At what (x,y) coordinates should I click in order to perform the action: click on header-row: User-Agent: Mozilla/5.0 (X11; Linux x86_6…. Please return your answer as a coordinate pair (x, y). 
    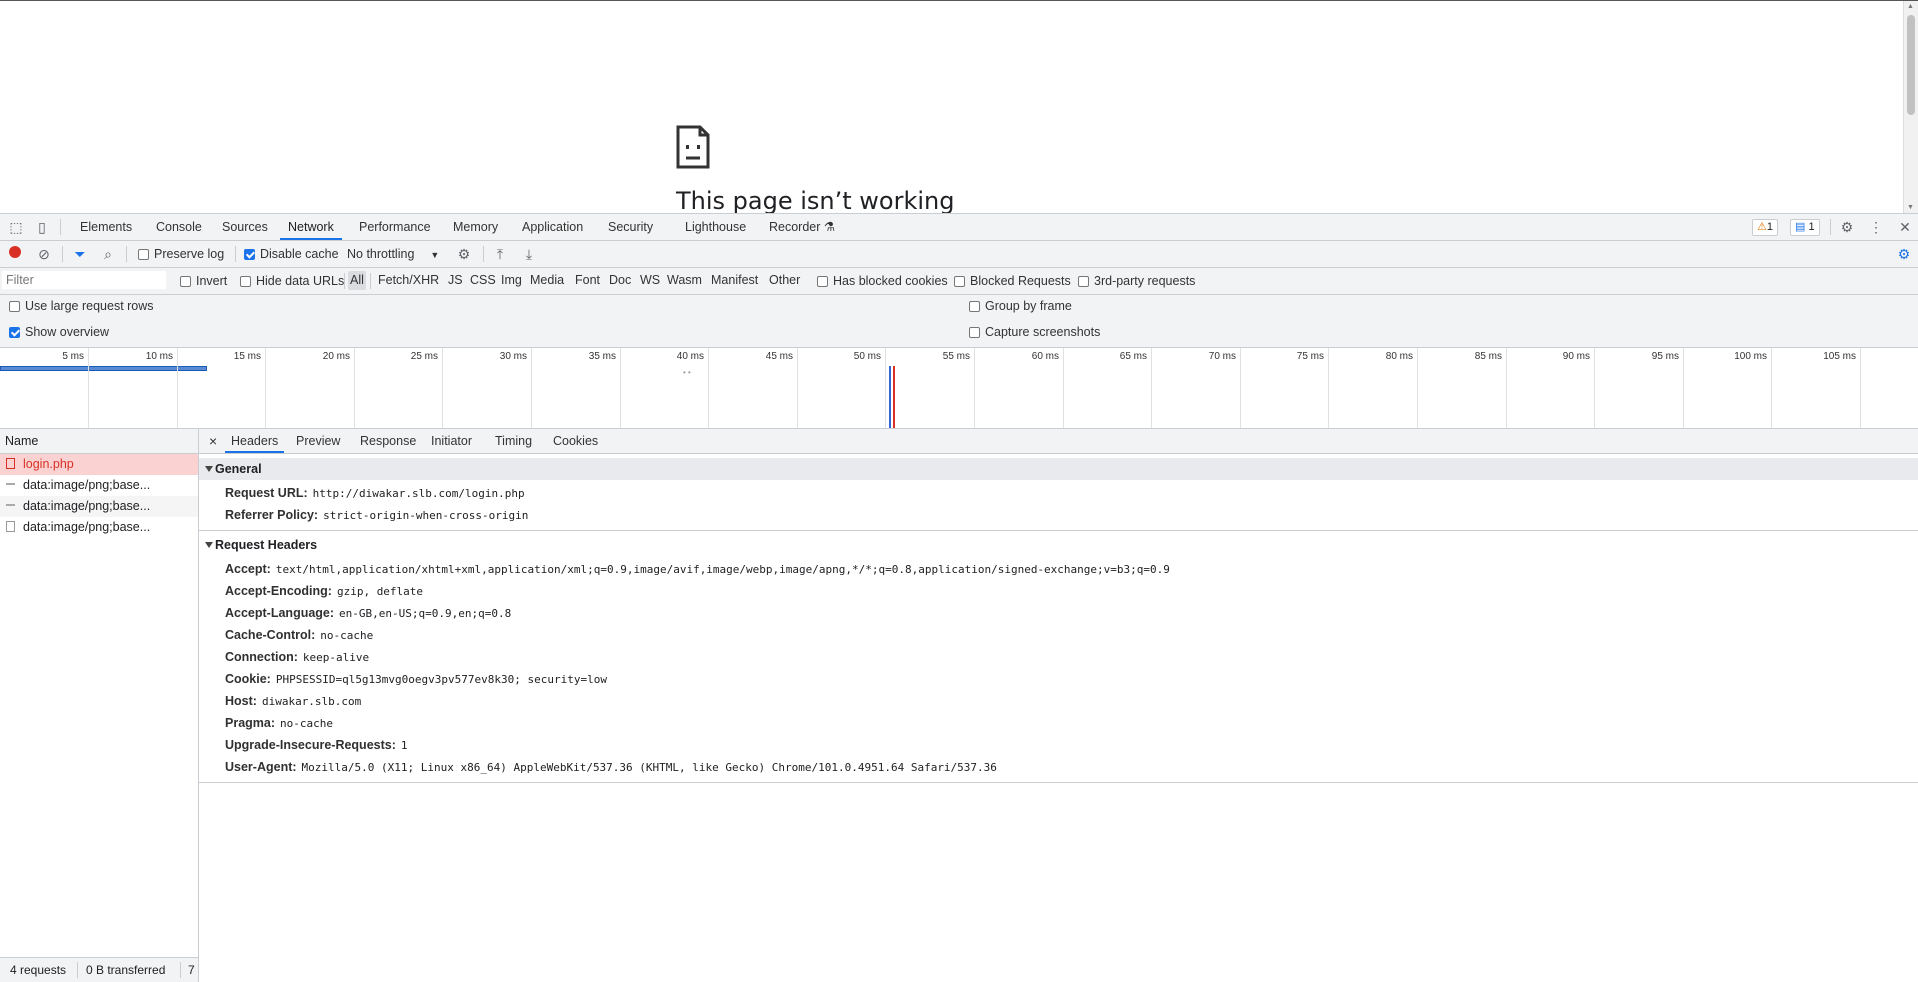
    Looking at the image, I should click on (611, 767).